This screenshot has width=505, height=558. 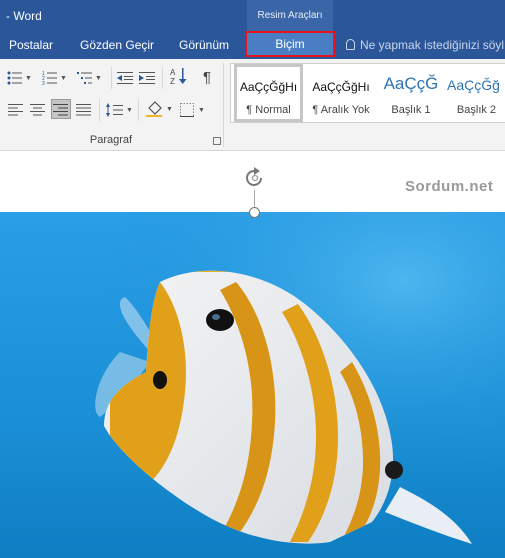 I want to click on tab-view: Görünüm, so click(x=204, y=45).